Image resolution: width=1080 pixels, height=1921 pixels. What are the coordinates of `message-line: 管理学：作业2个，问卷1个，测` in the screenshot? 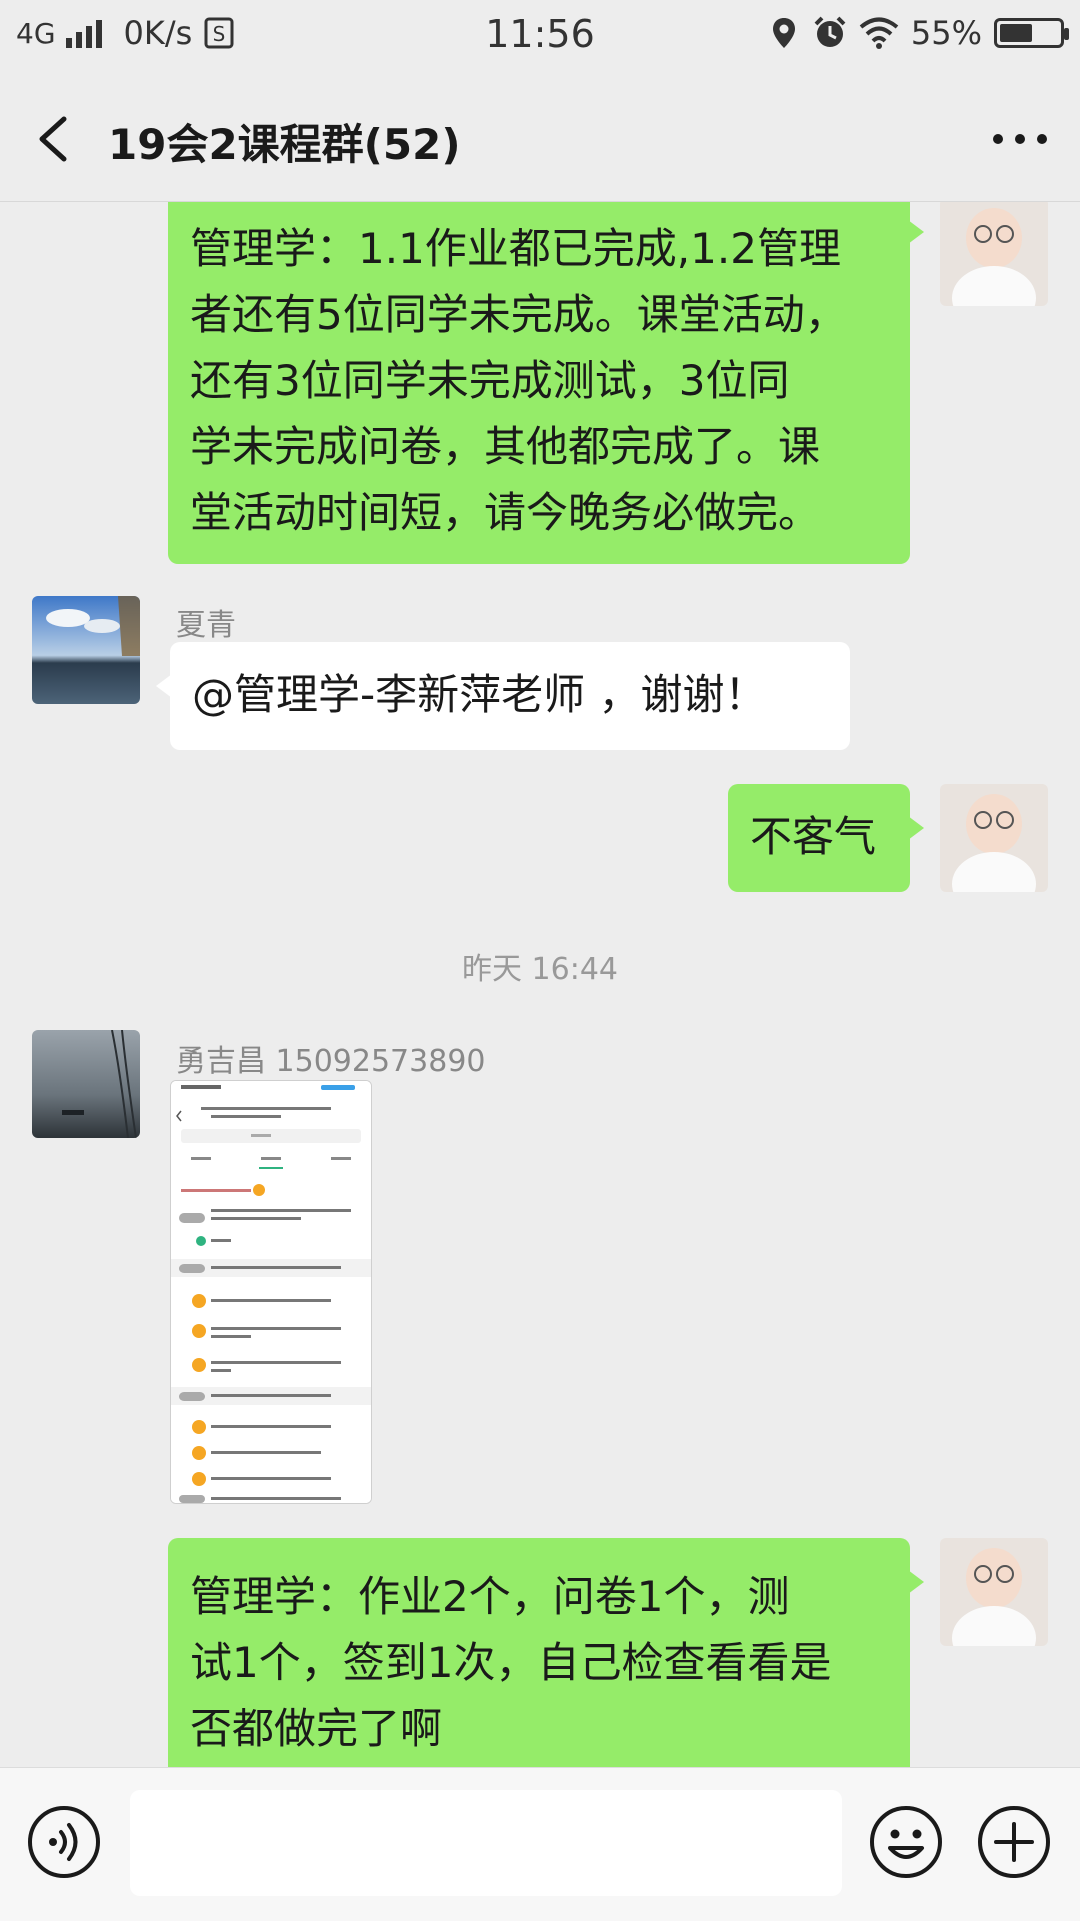 It's located at (490, 1596).